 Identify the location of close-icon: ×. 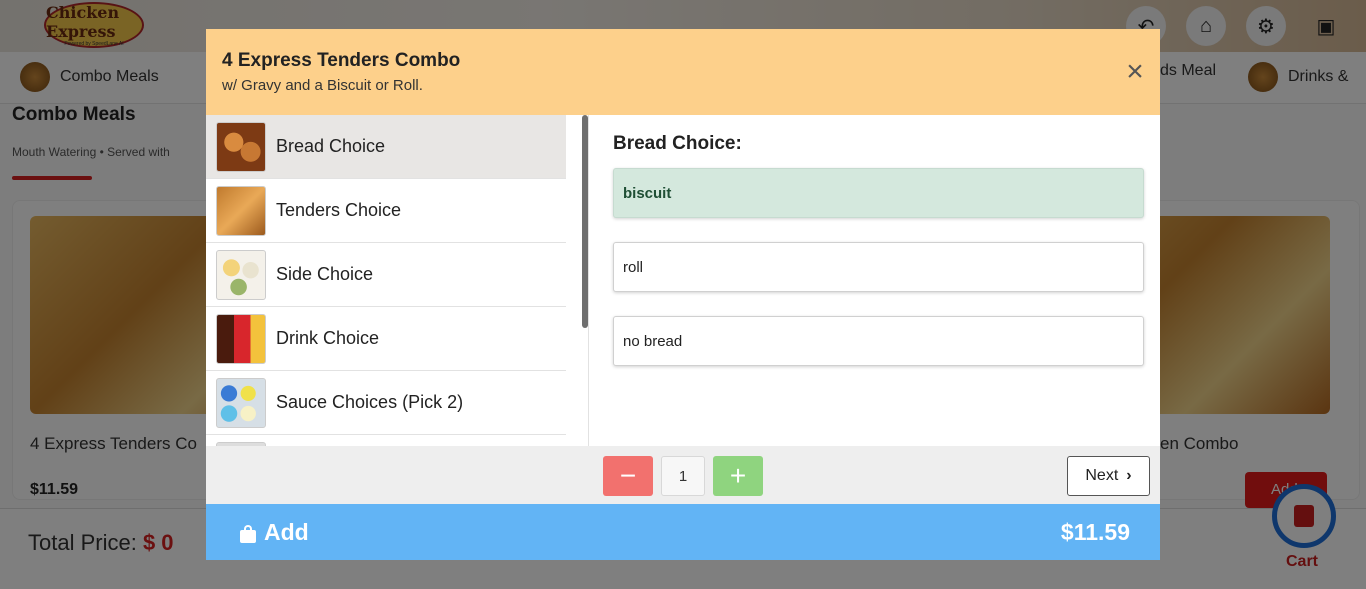
(1135, 72).